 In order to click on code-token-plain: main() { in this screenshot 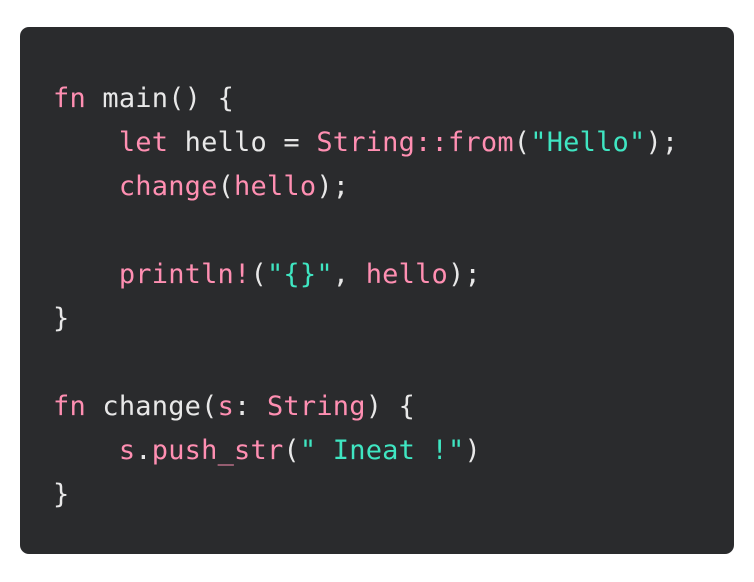, I will do `click(160, 98)`.